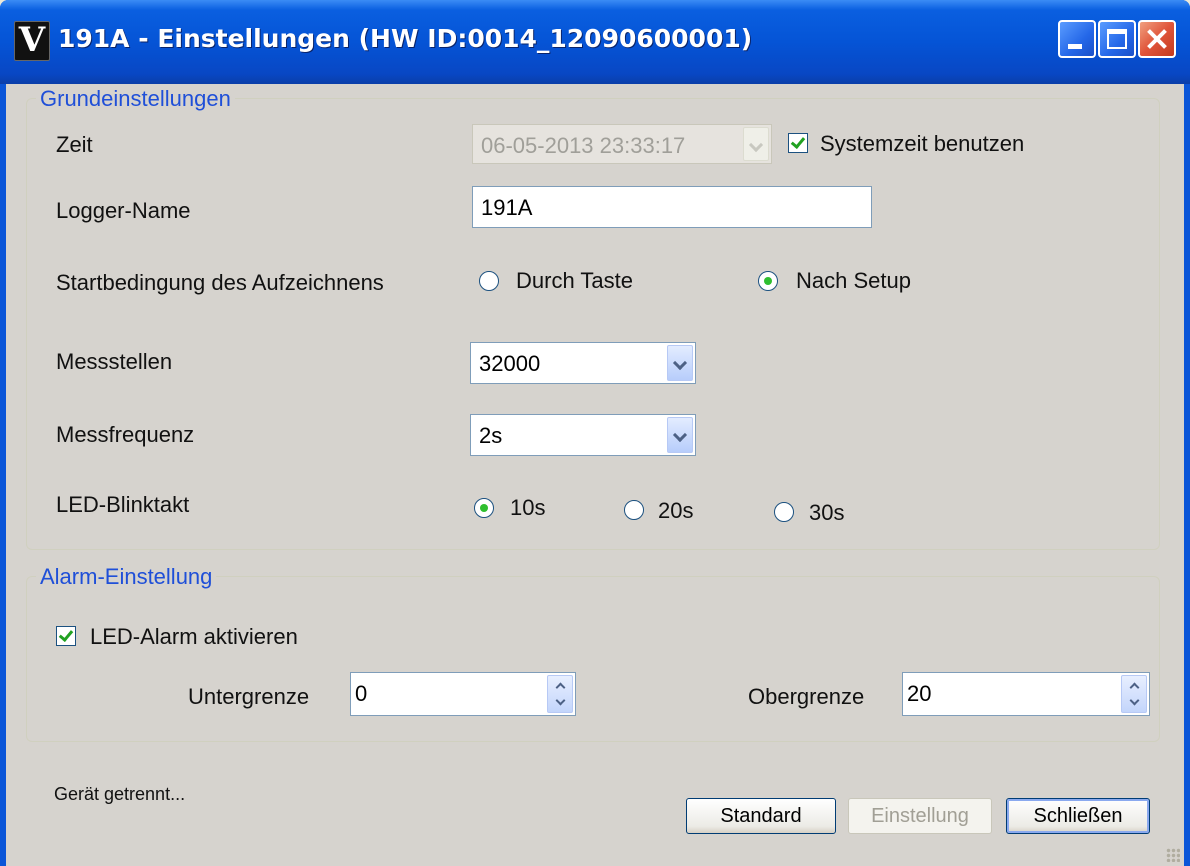 This screenshot has height=866, width=1190. I want to click on minimize-icon, so click(1077, 39).